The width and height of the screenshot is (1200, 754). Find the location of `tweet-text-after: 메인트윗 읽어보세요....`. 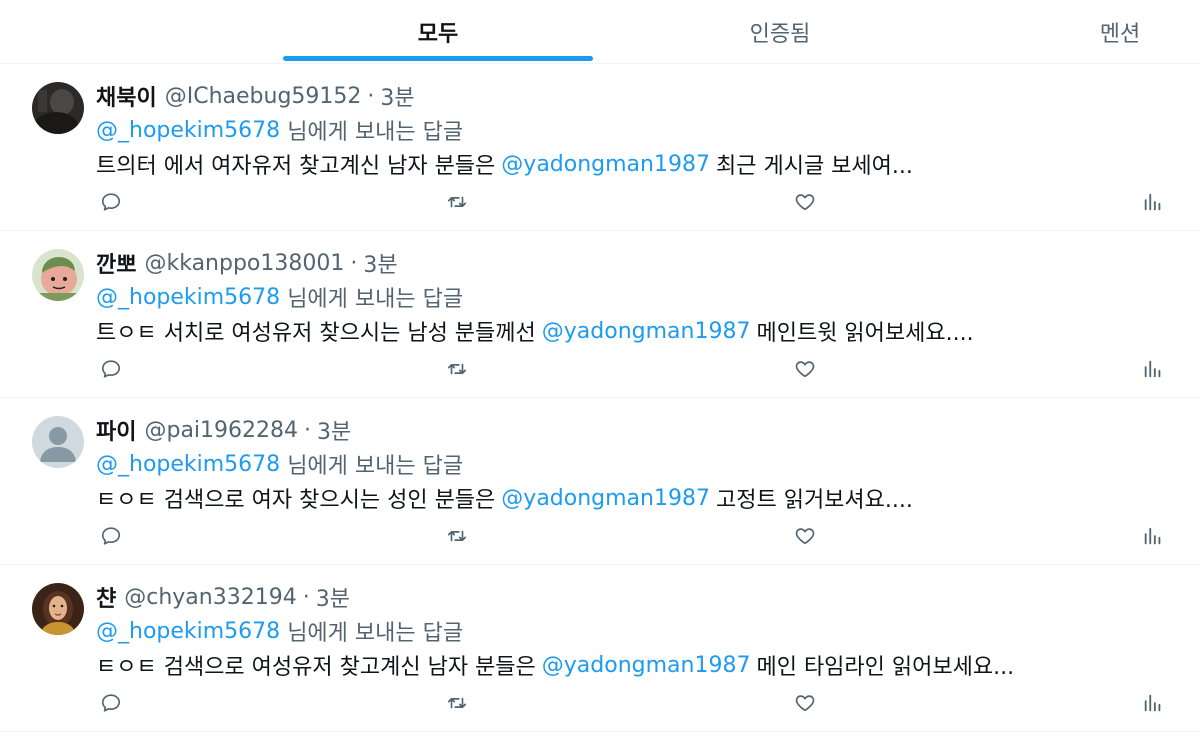

tweet-text-after: 메인트윗 읽어보세요.... is located at coordinates (865, 333).